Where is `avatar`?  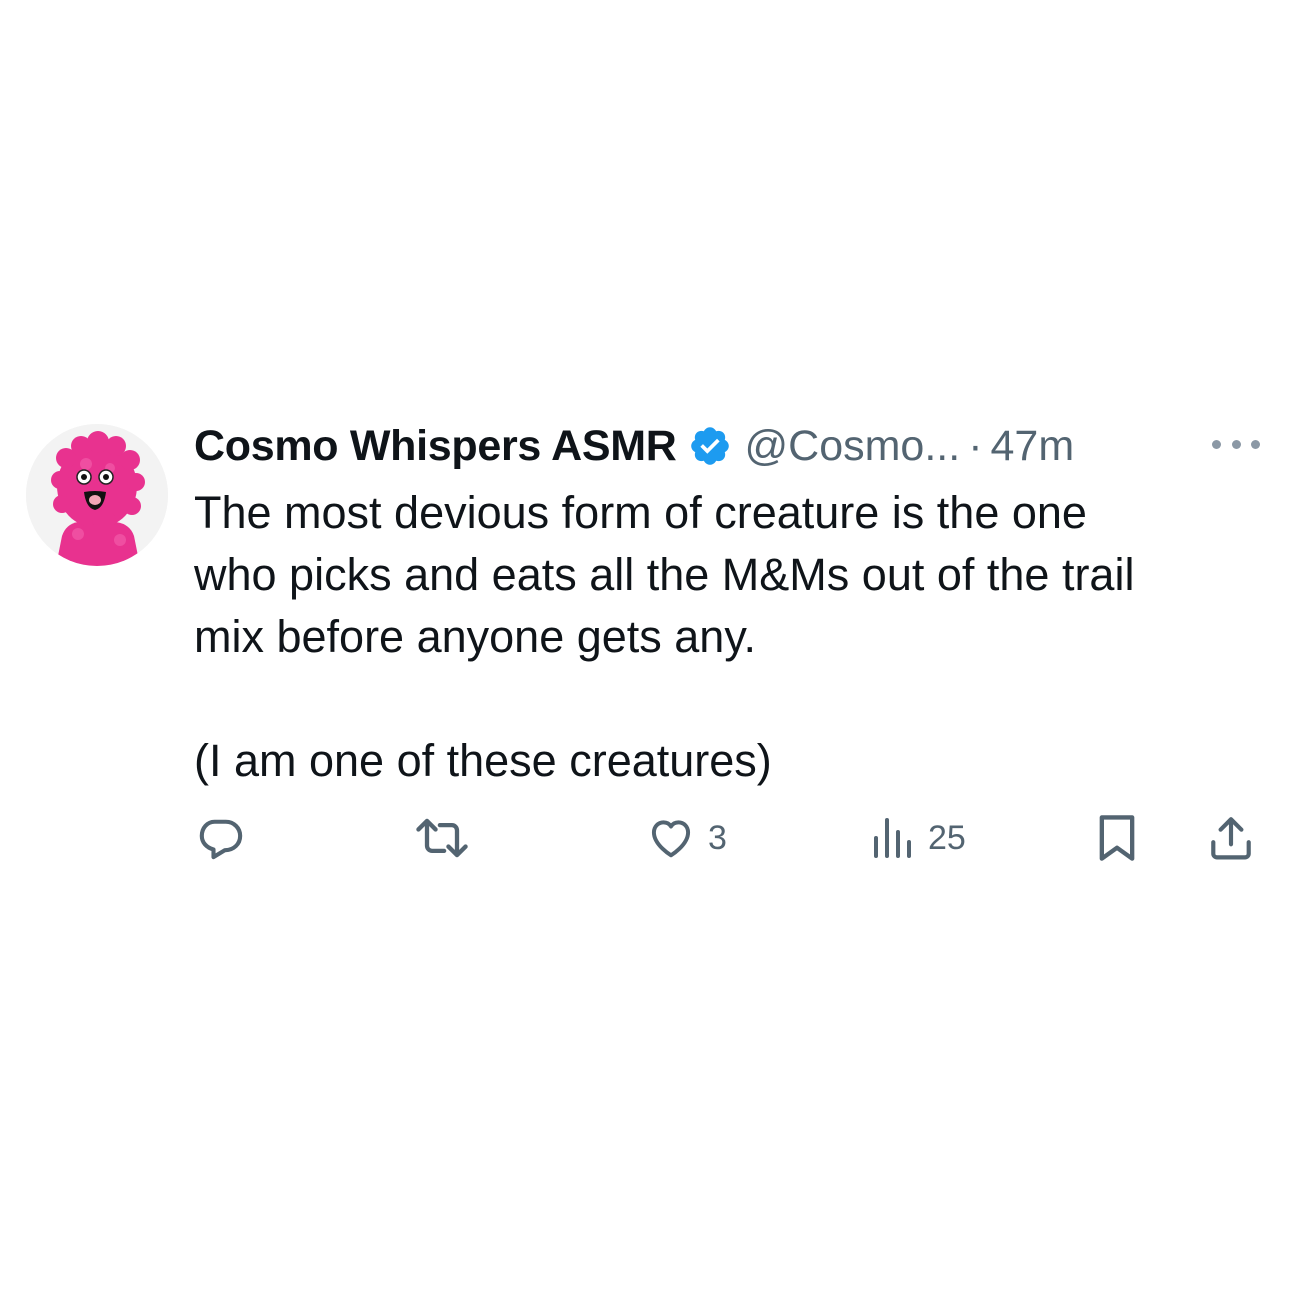 avatar is located at coordinates (97, 495).